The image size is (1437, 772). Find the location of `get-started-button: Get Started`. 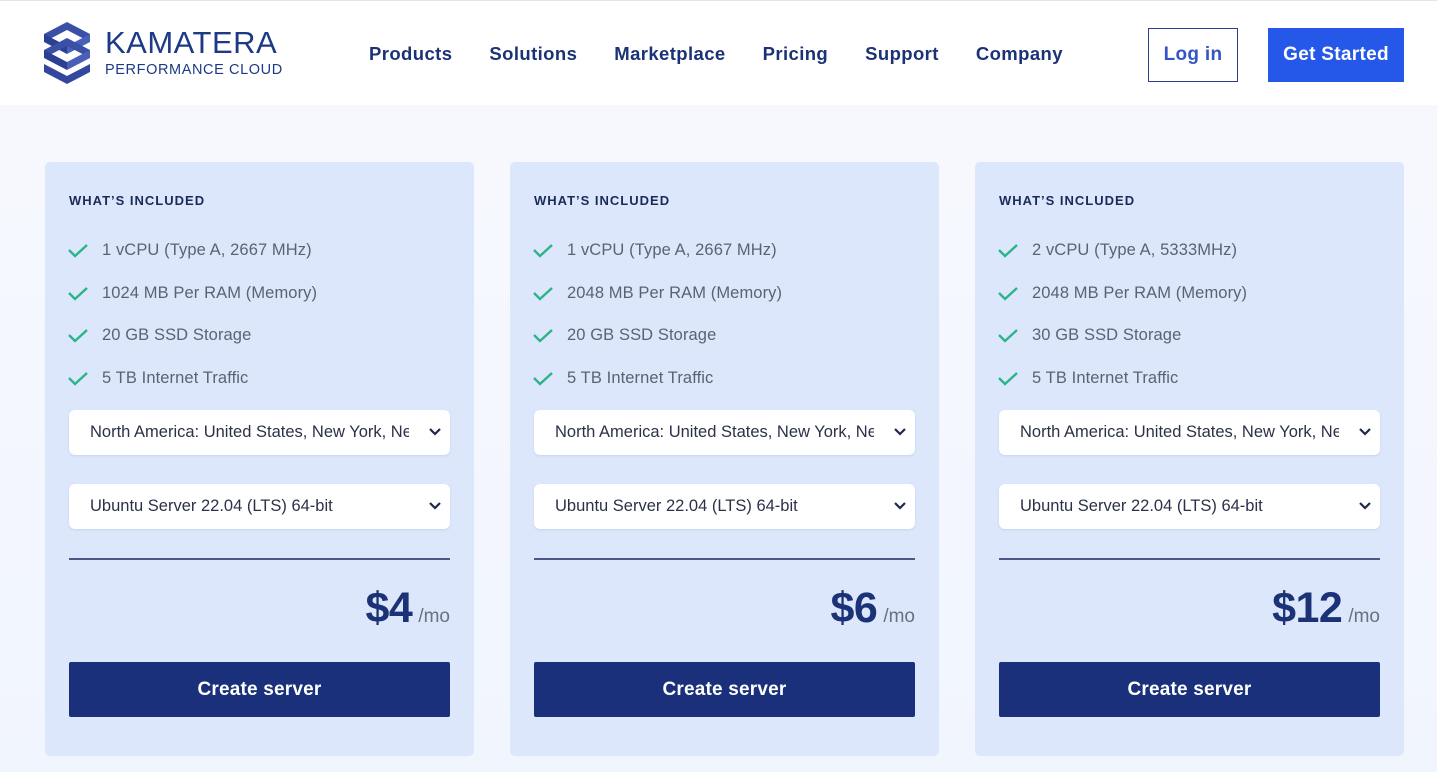

get-started-button: Get Started is located at coordinates (1336, 55).